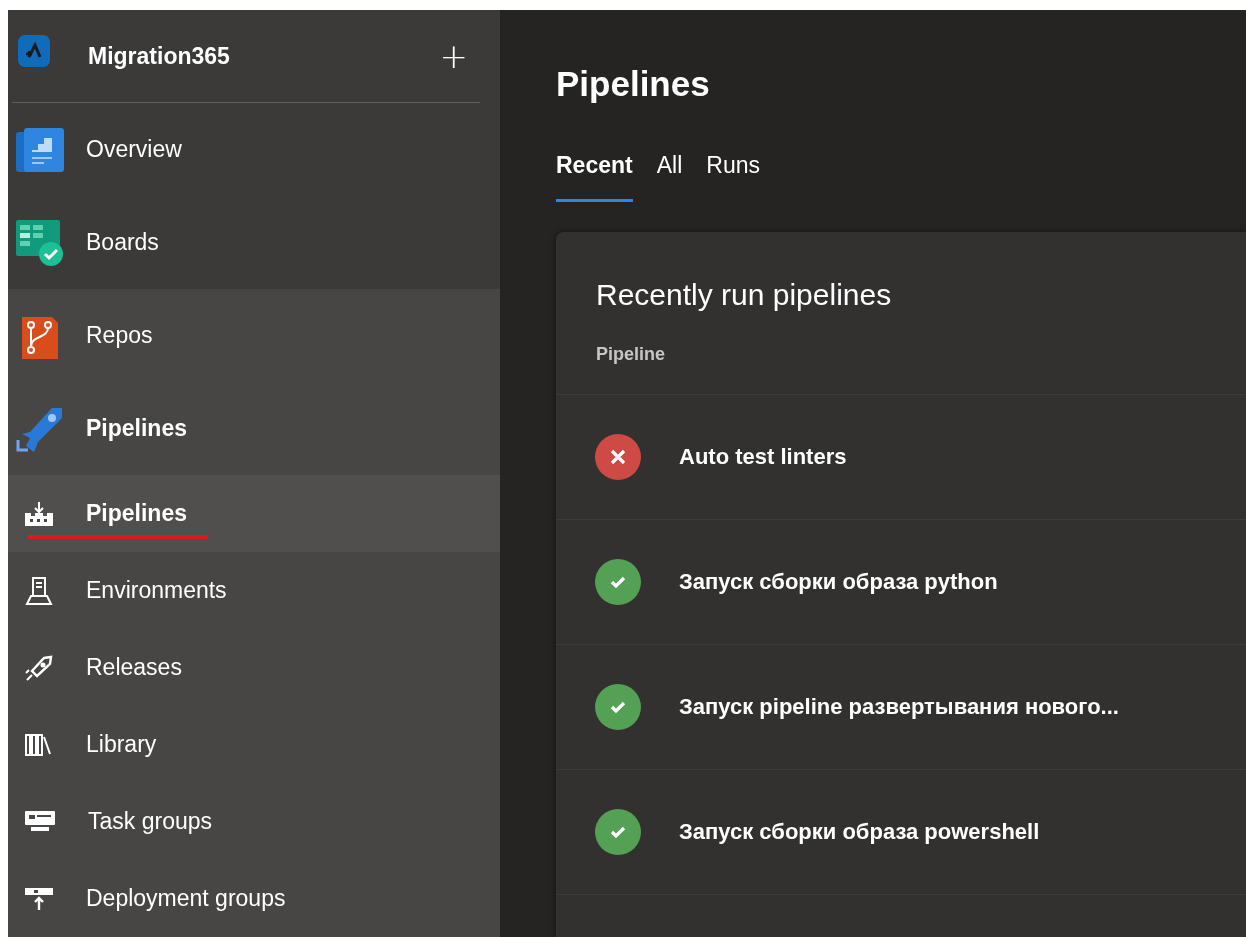  What do you see at coordinates (40, 242) in the screenshot?
I see `board-check-icon` at bounding box center [40, 242].